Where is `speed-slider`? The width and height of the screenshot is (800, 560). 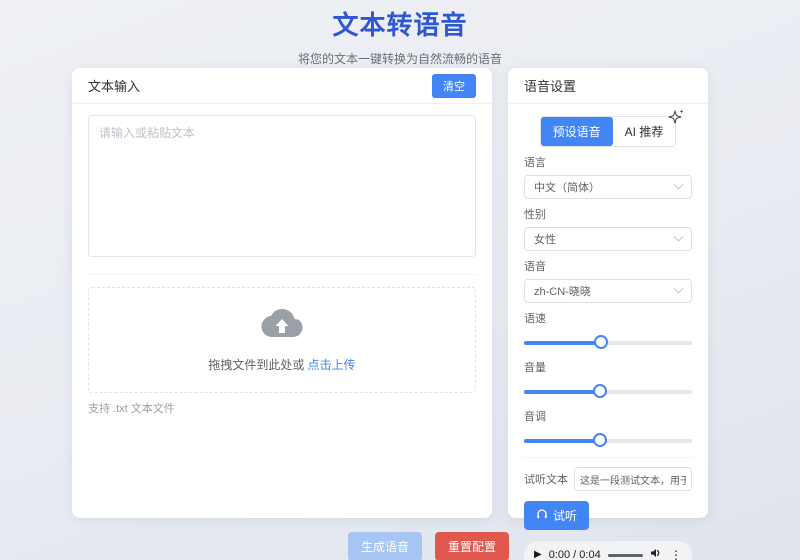 speed-slider is located at coordinates (608, 342).